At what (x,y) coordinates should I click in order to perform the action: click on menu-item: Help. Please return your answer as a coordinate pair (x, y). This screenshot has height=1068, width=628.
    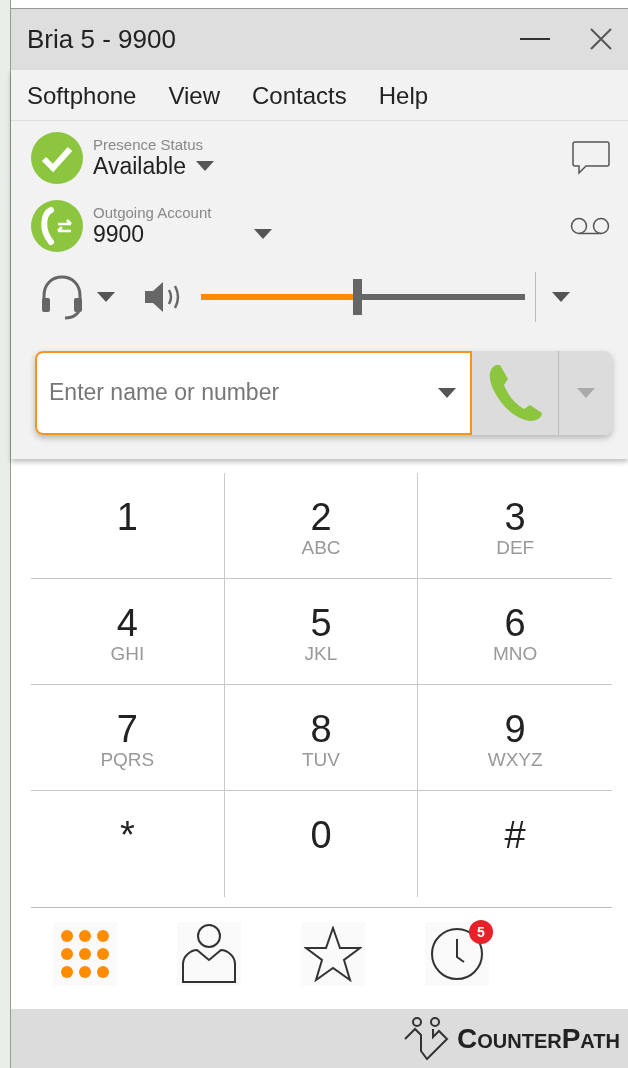
    Looking at the image, I should click on (403, 95).